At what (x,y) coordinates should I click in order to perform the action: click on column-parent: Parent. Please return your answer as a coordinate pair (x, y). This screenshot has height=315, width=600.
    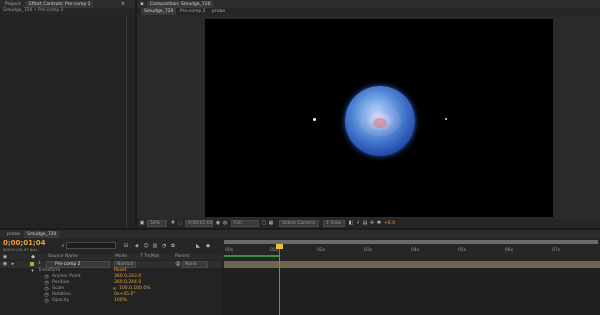
    Looking at the image, I should click on (182, 257).